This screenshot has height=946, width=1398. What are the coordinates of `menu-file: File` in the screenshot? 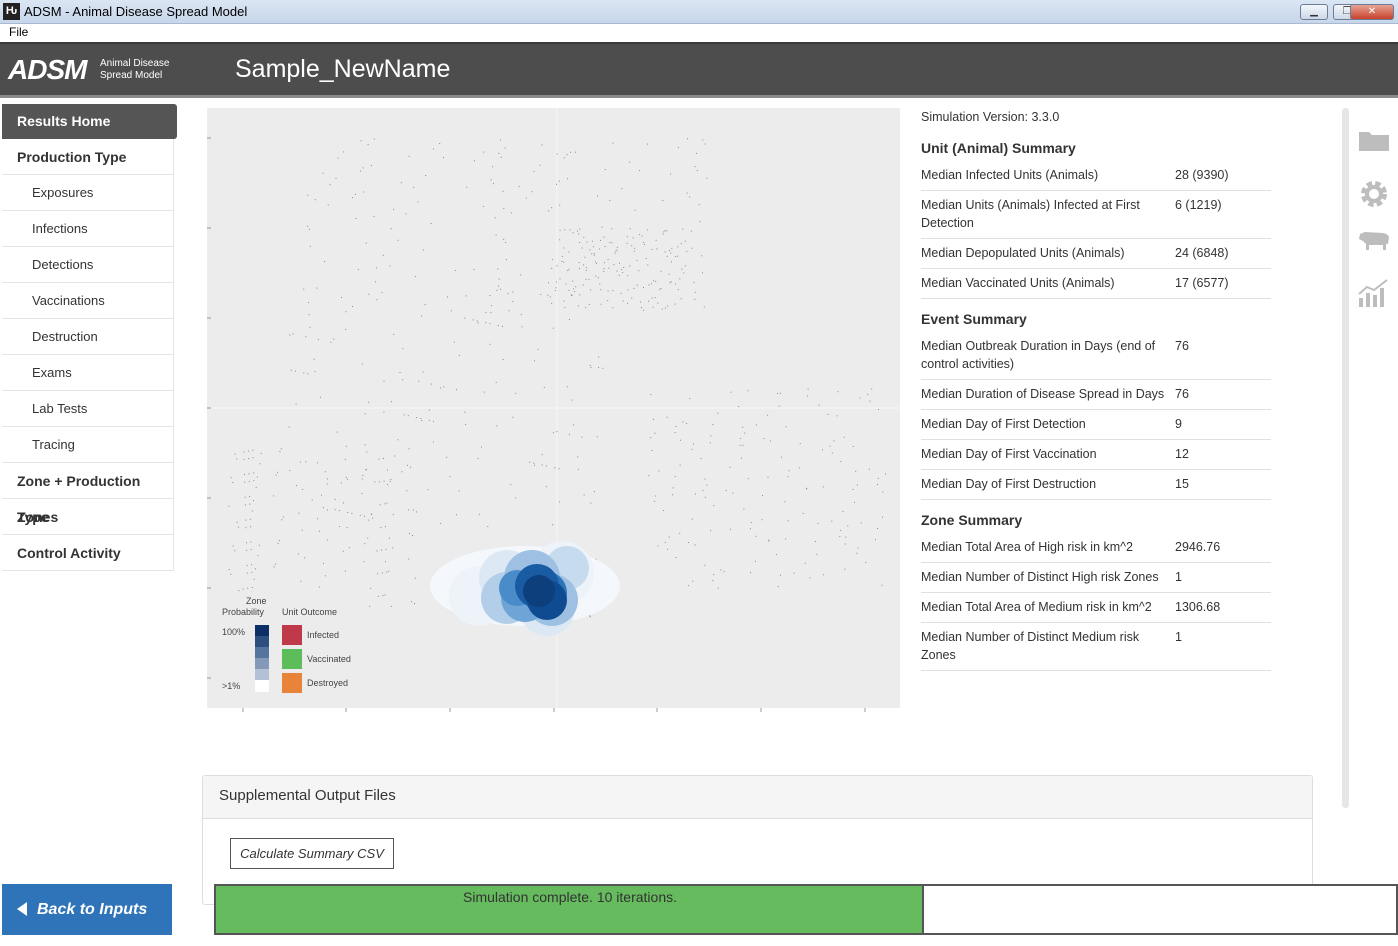 It's located at (18, 32).